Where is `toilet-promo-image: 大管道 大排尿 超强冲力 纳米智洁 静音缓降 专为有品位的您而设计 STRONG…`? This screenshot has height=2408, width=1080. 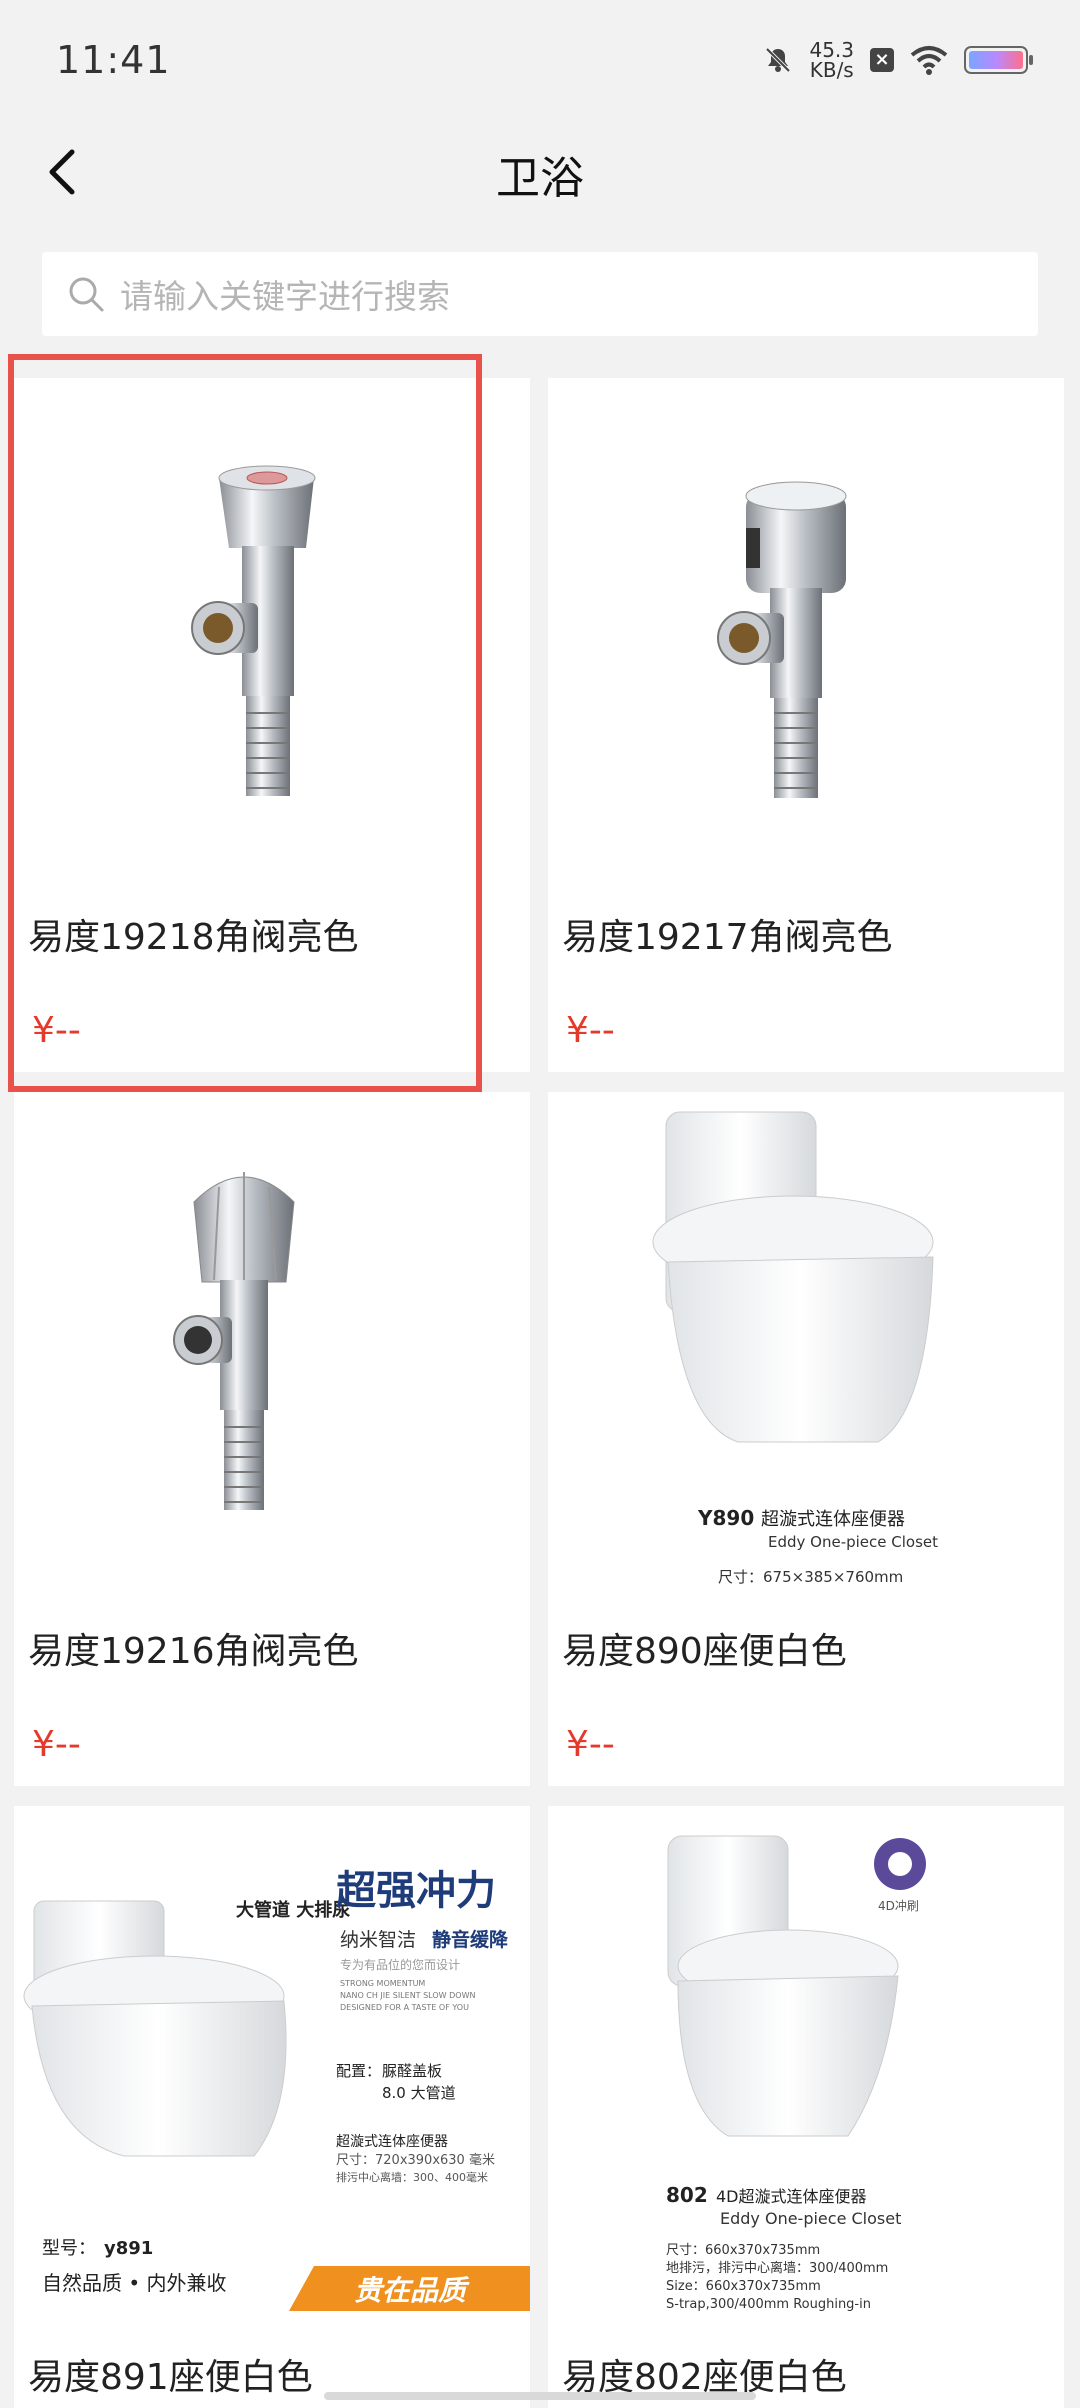
toilet-promo-image: 大管道 大排尿 超强冲力 纳米智洁 静音缓降 专为有品位的您而设计 STRONG… is located at coordinates (276, 2089).